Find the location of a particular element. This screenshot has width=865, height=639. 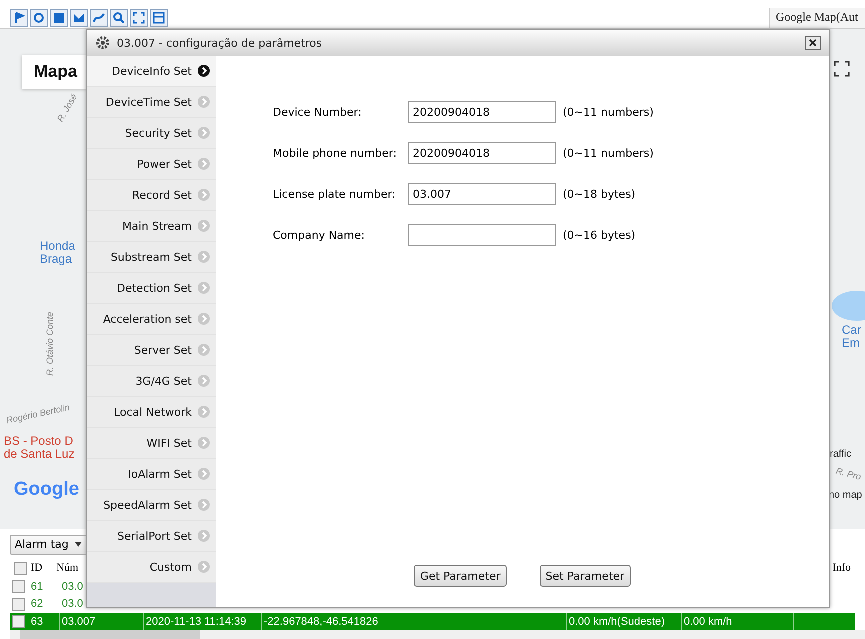

map-label: raffic is located at coordinates (841, 454).